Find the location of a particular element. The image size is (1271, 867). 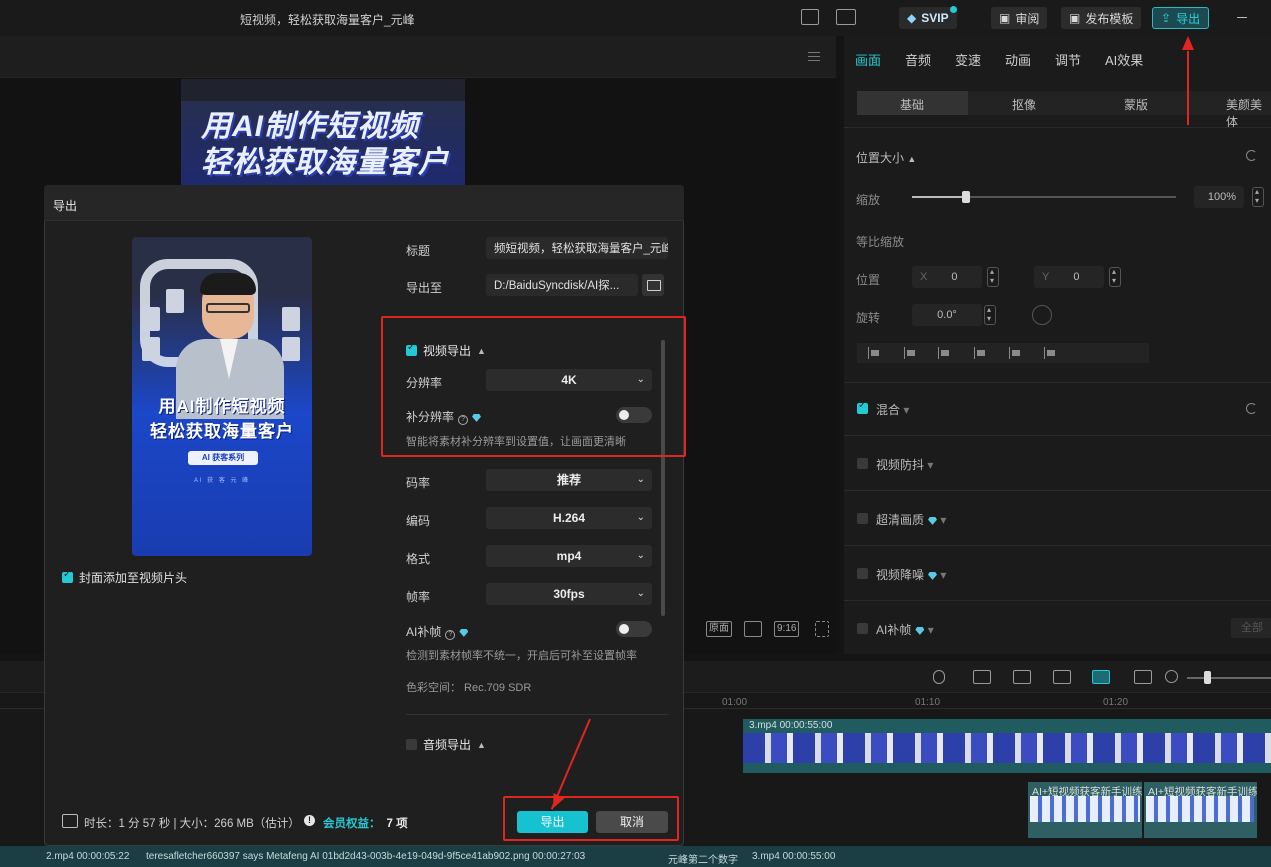

format-value: mp4 is located at coordinates (569, 556).